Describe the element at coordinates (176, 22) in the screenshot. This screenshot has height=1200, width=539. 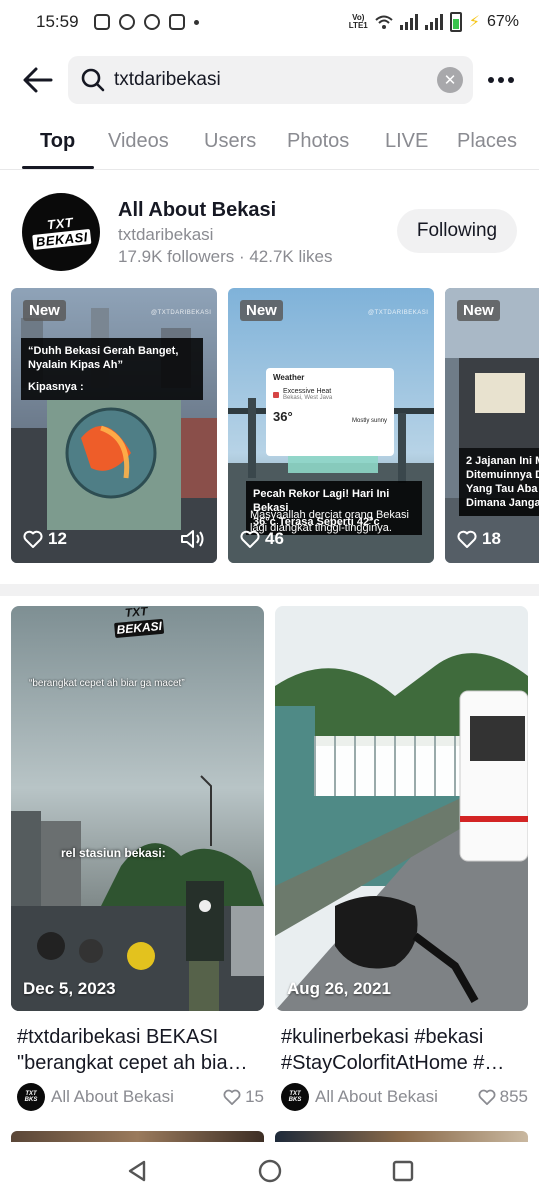
I see `wallet-notification-icon` at that location.